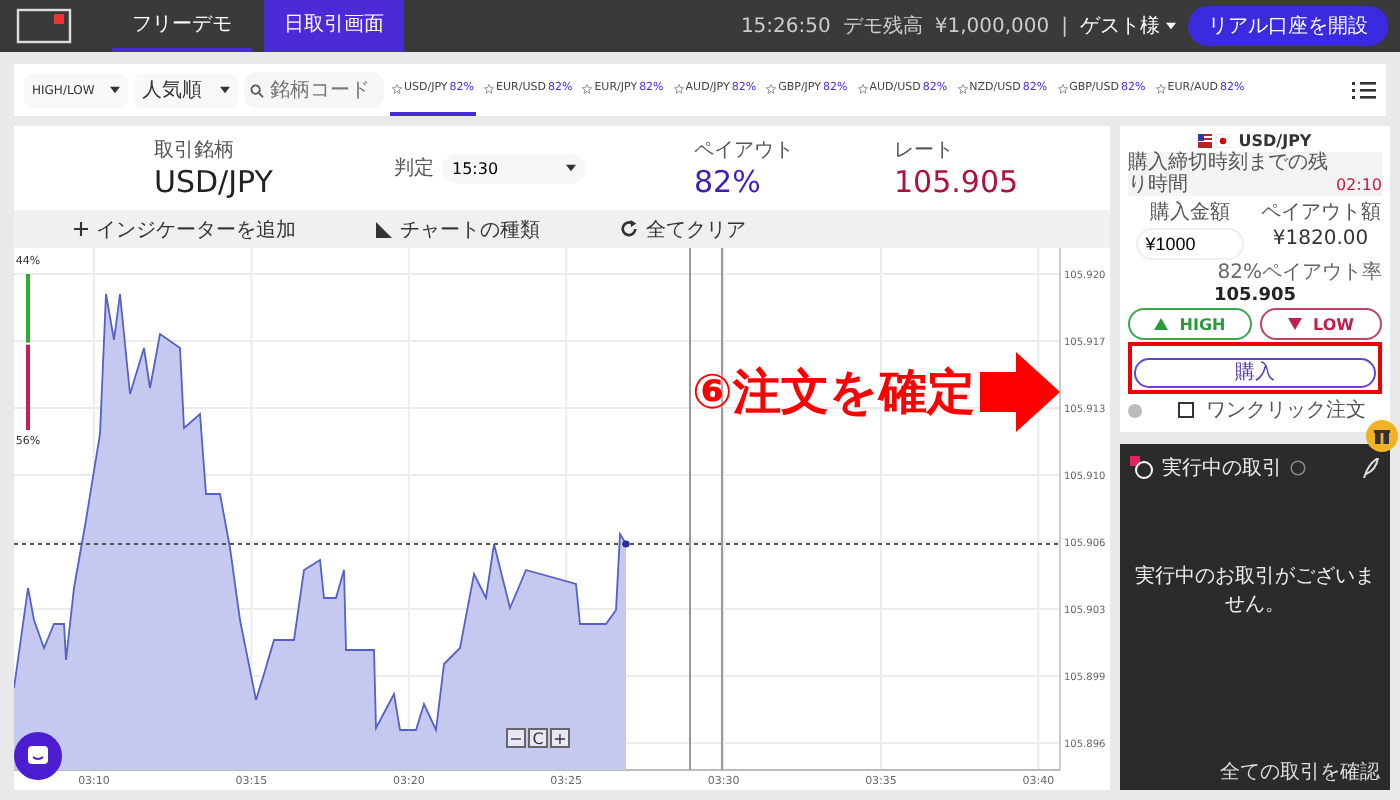 The height and width of the screenshot is (800, 1400). Describe the element at coordinates (1189, 212) in the screenshot. I see `amount-label: 購入金額` at that location.